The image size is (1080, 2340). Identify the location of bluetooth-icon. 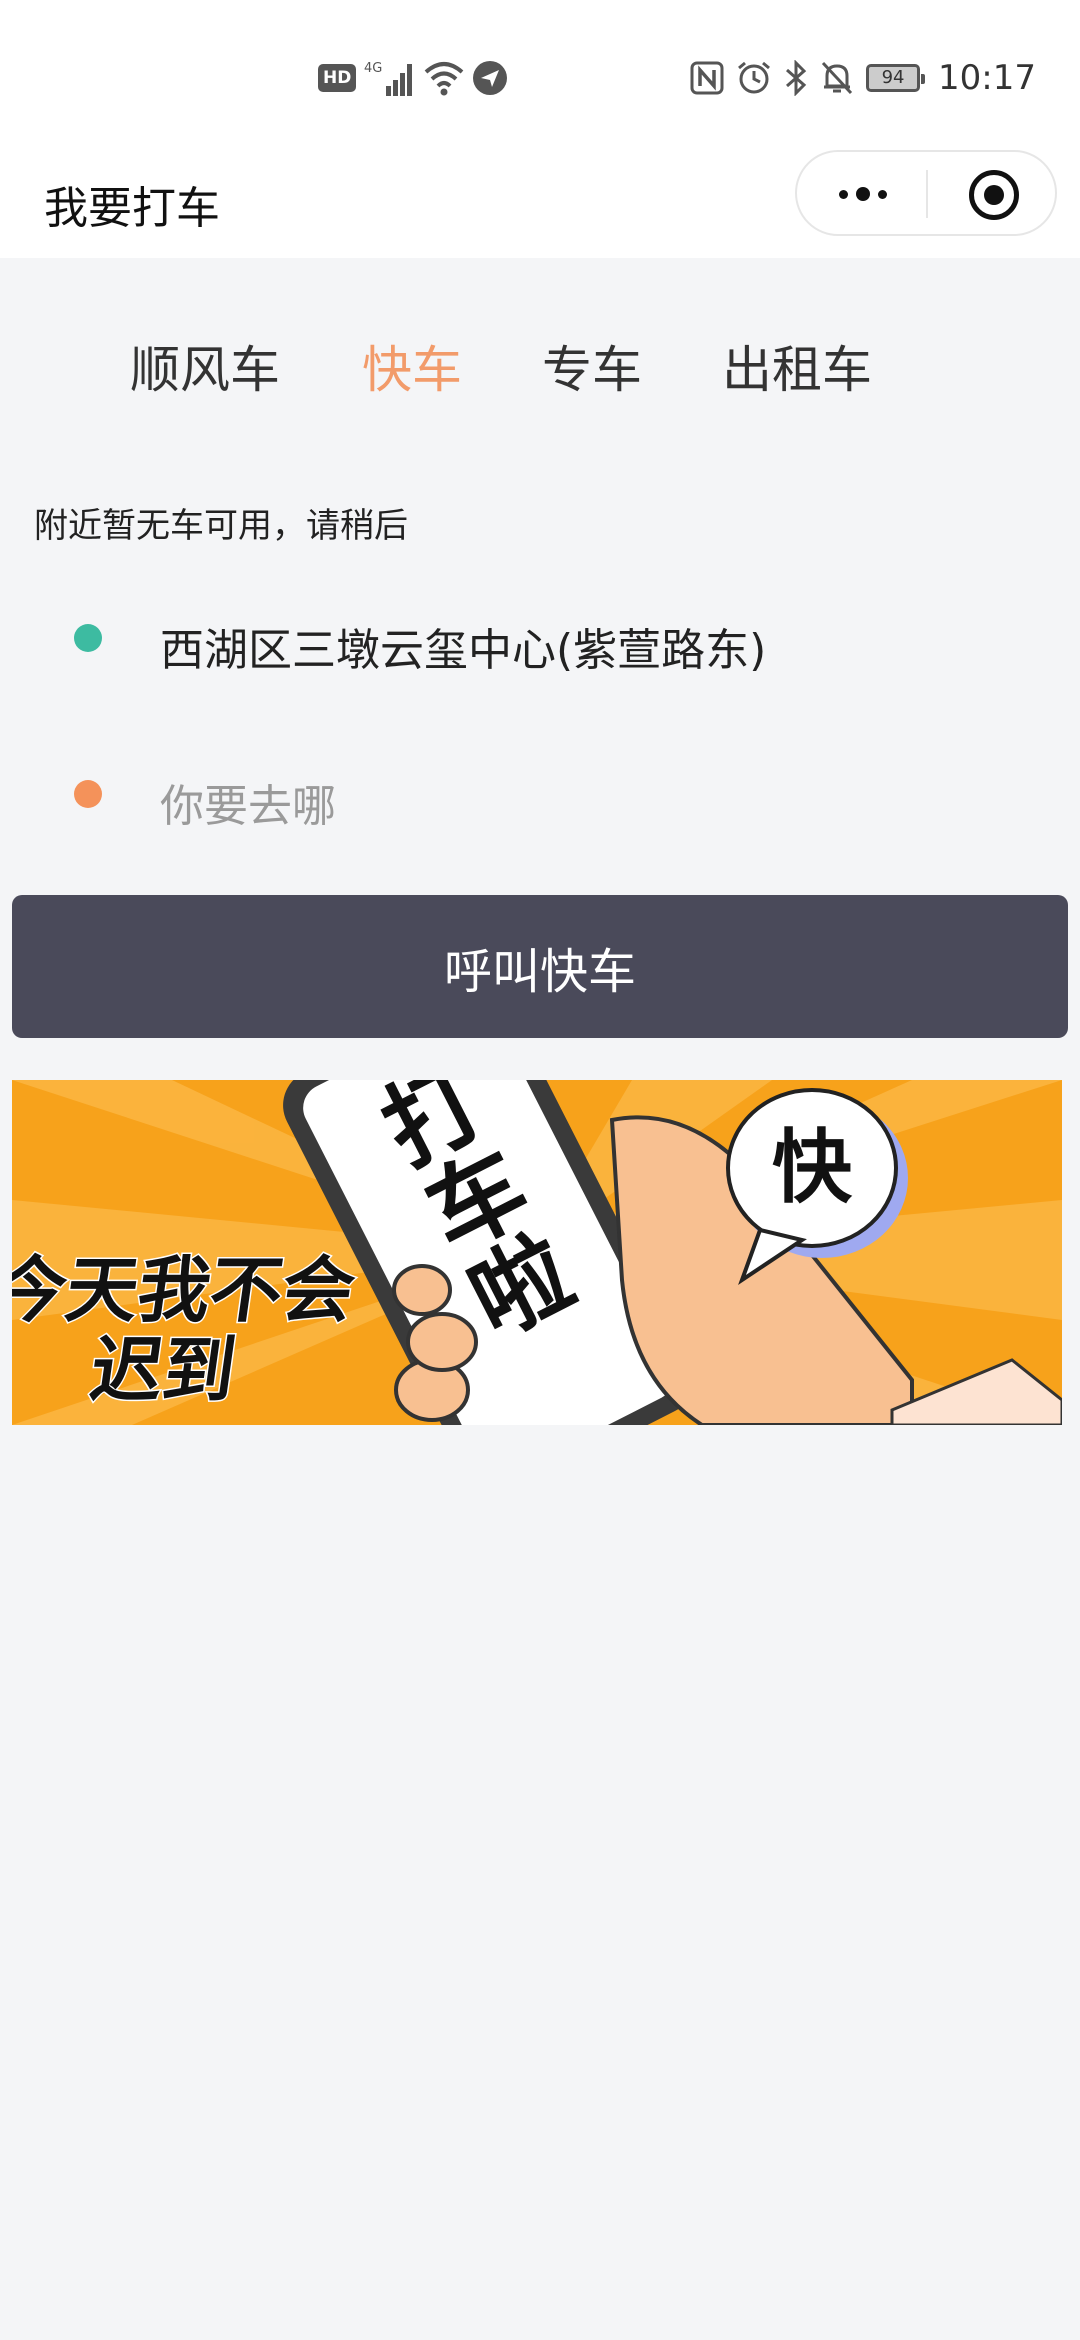
(796, 78).